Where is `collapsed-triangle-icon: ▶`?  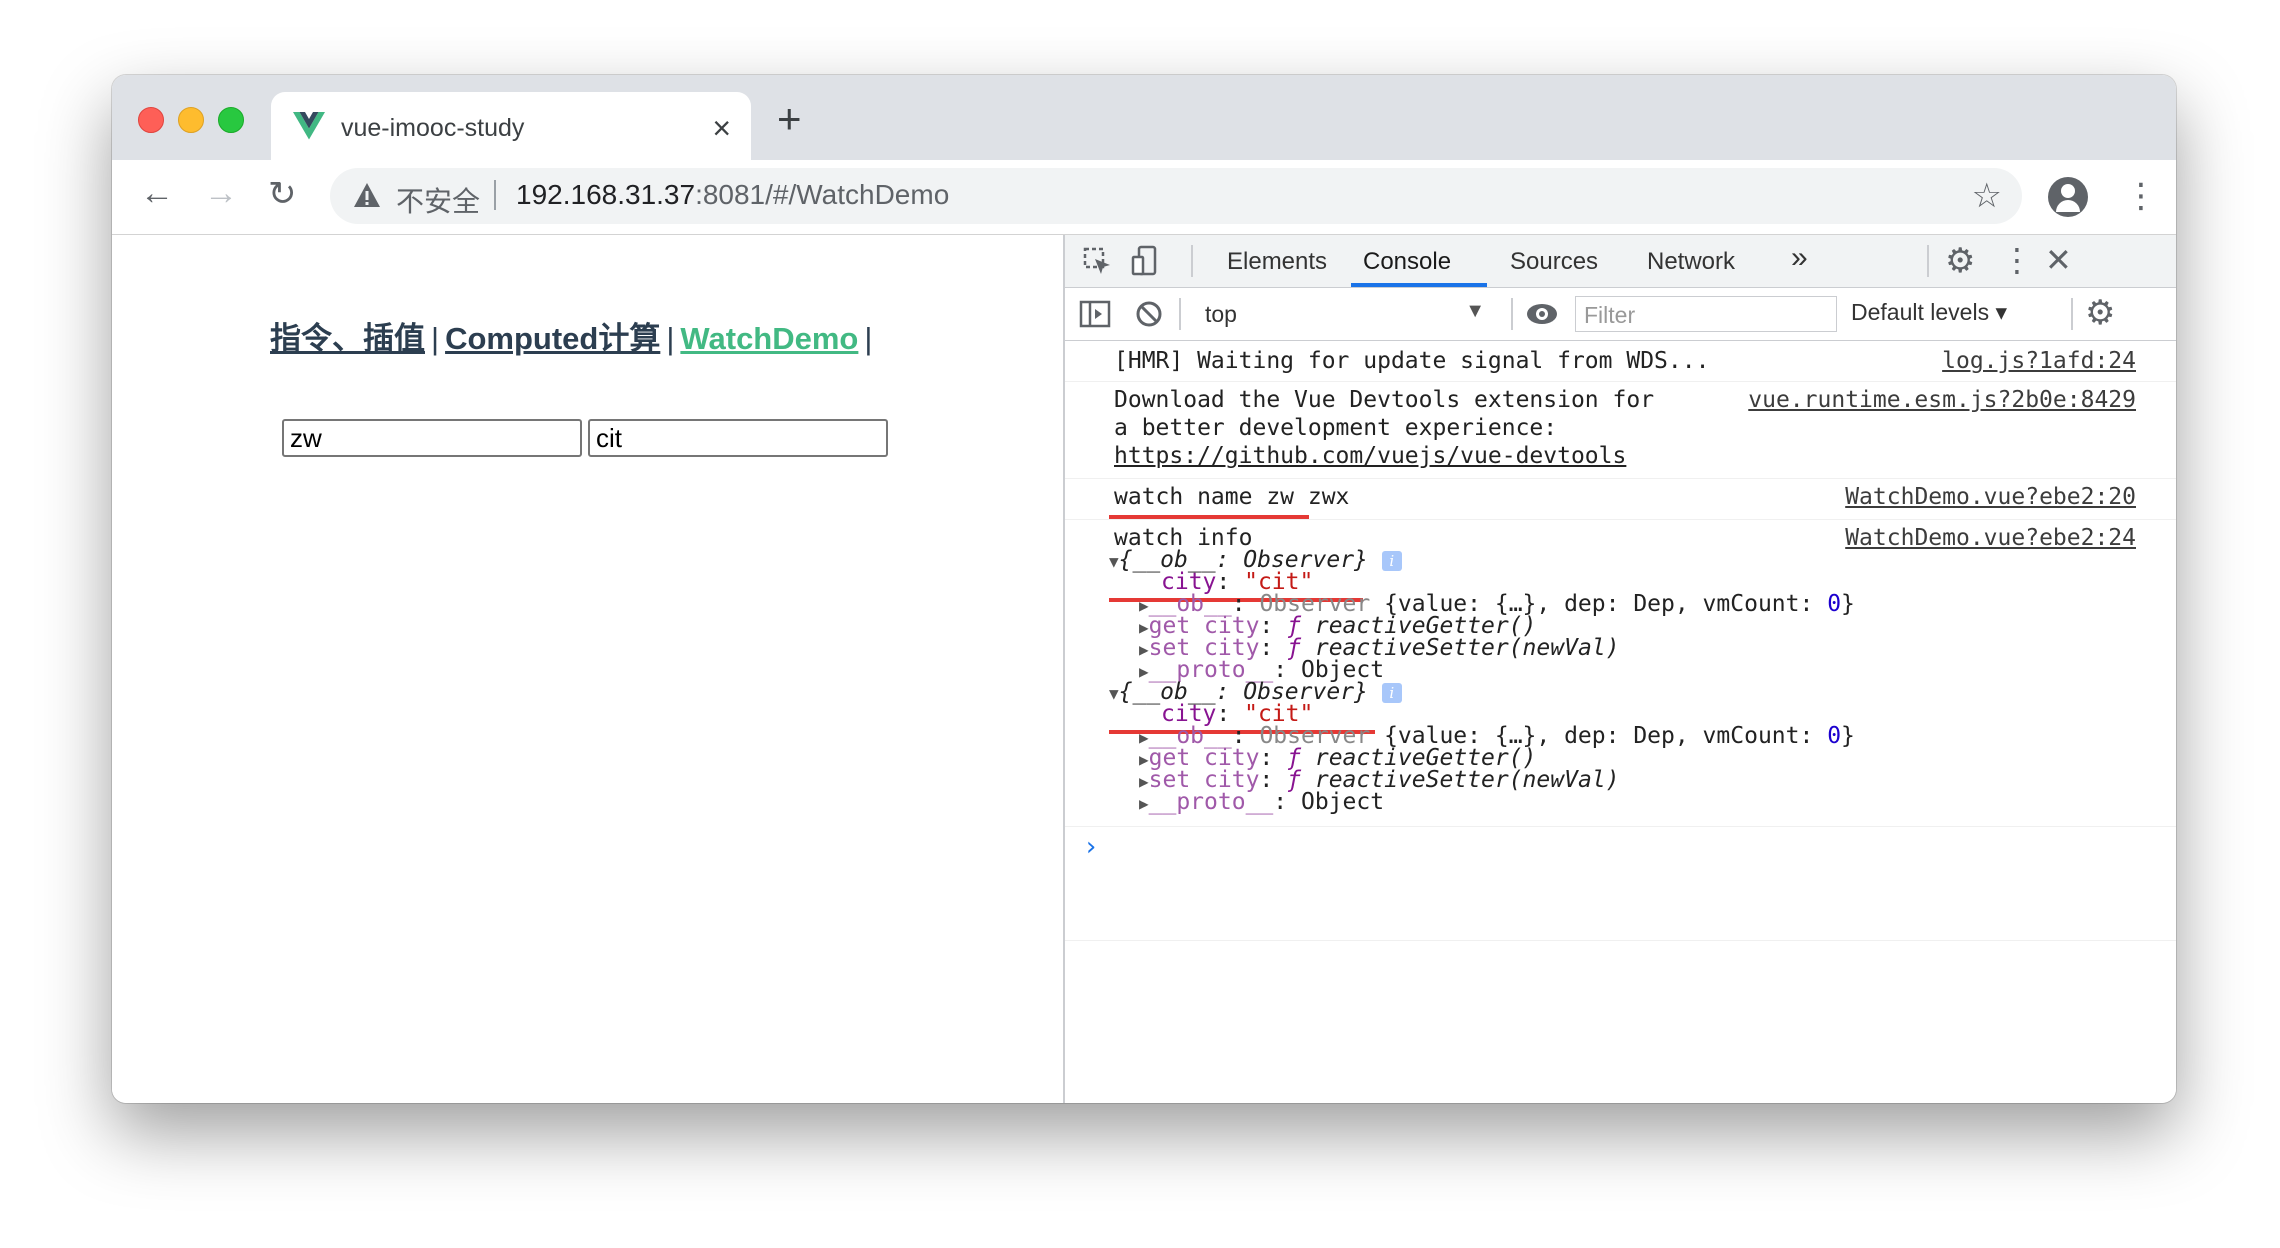 collapsed-triangle-icon: ▶ is located at coordinates (1144, 803).